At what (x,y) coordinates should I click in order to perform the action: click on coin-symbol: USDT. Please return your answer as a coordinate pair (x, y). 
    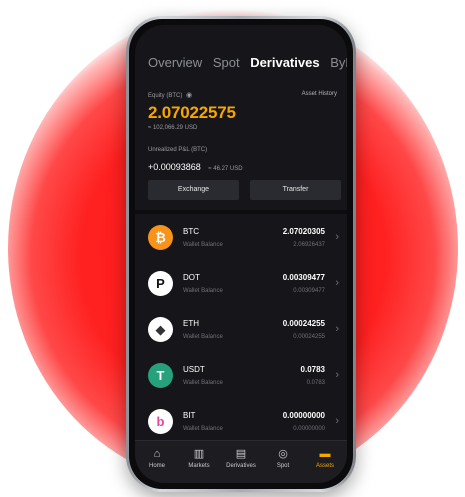
    Looking at the image, I should click on (194, 369).